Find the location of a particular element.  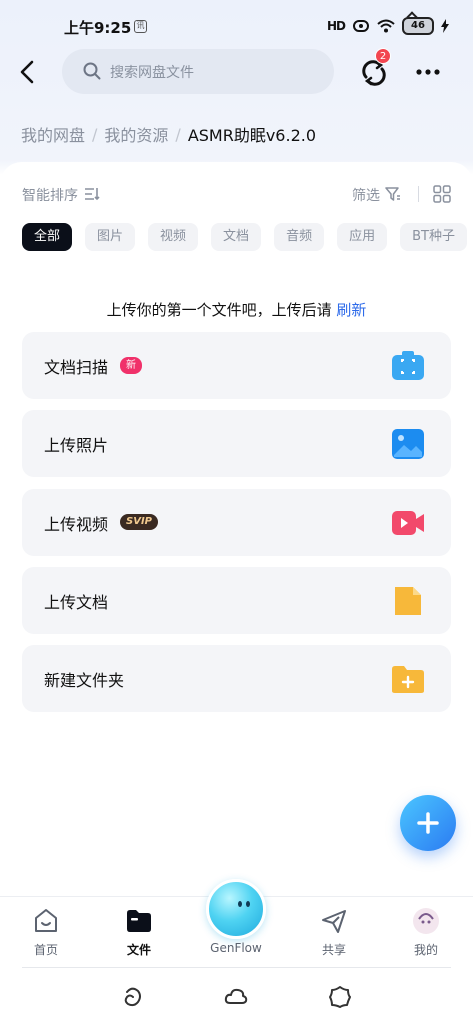

action-label: 上传照片 is located at coordinates (76, 445).